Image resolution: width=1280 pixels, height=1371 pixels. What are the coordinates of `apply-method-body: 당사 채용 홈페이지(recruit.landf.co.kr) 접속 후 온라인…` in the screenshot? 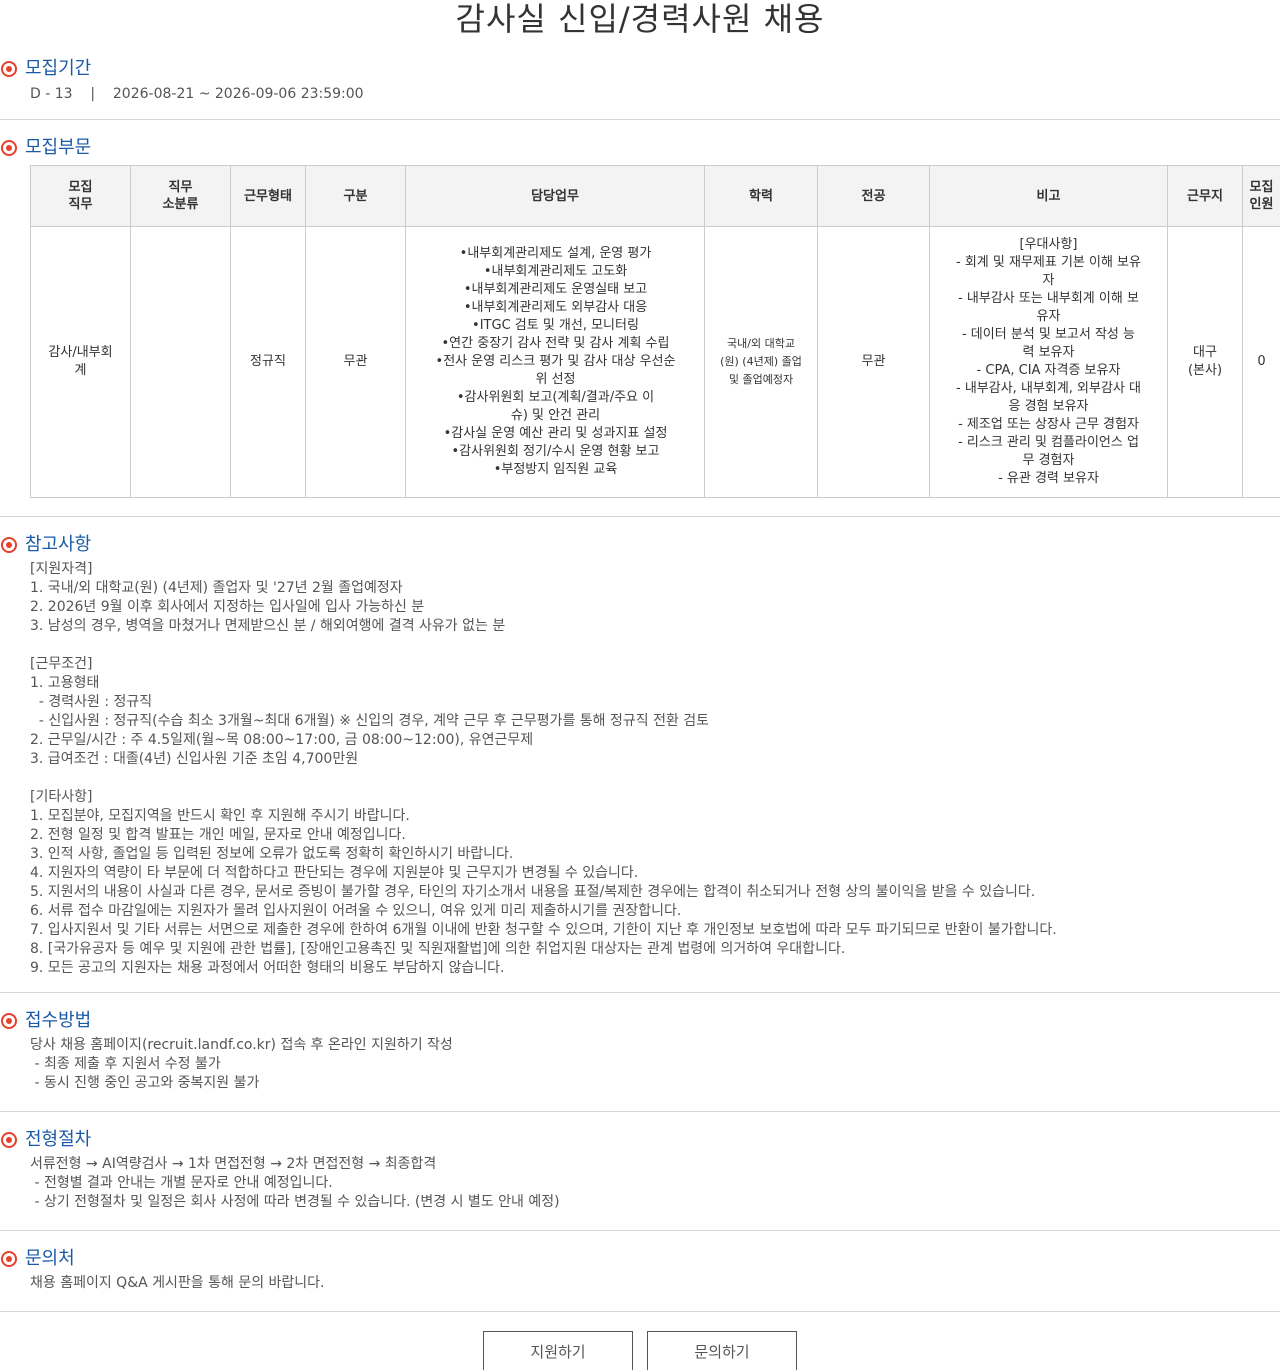 It's located at (640, 1064).